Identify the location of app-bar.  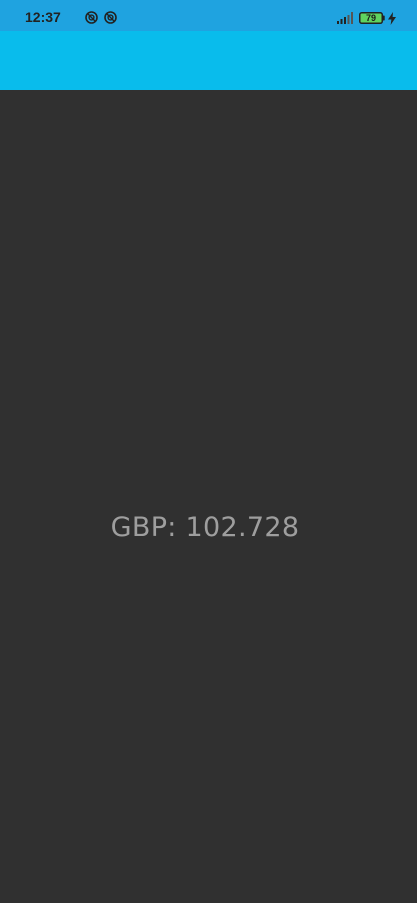
(208, 60).